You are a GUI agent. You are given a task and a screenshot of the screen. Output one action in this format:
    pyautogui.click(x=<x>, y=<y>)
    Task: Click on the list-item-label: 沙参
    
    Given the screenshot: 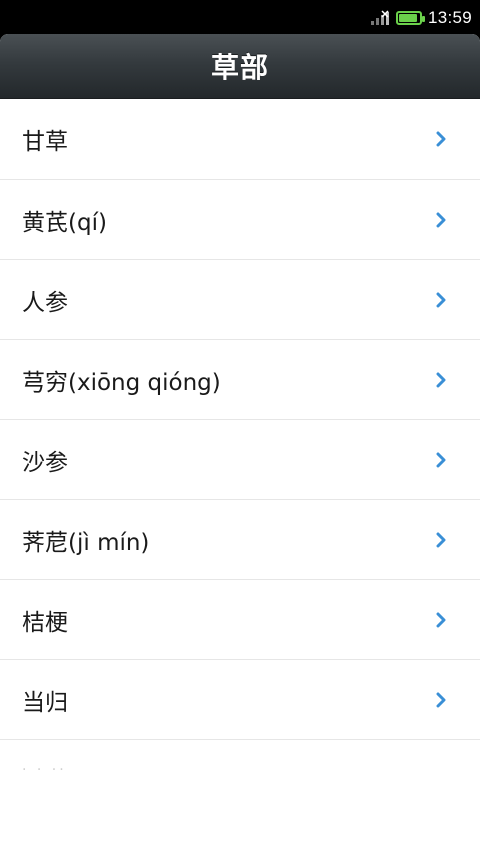 What is the action you would take?
    pyautogui.click(x=45, y=462)
    